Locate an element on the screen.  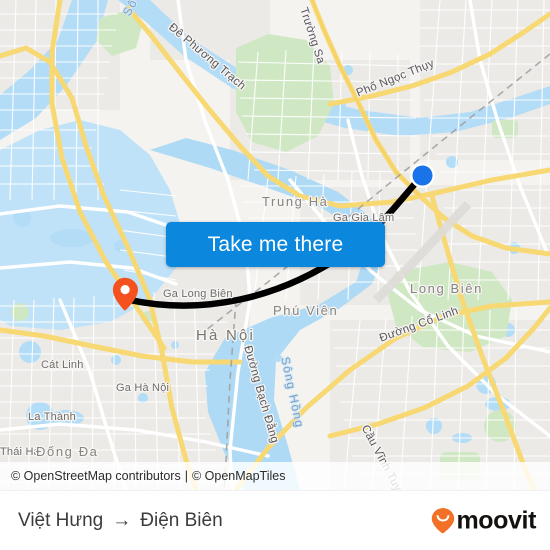
moovit-wordmark: moovit is located at coordinates (496, 520).